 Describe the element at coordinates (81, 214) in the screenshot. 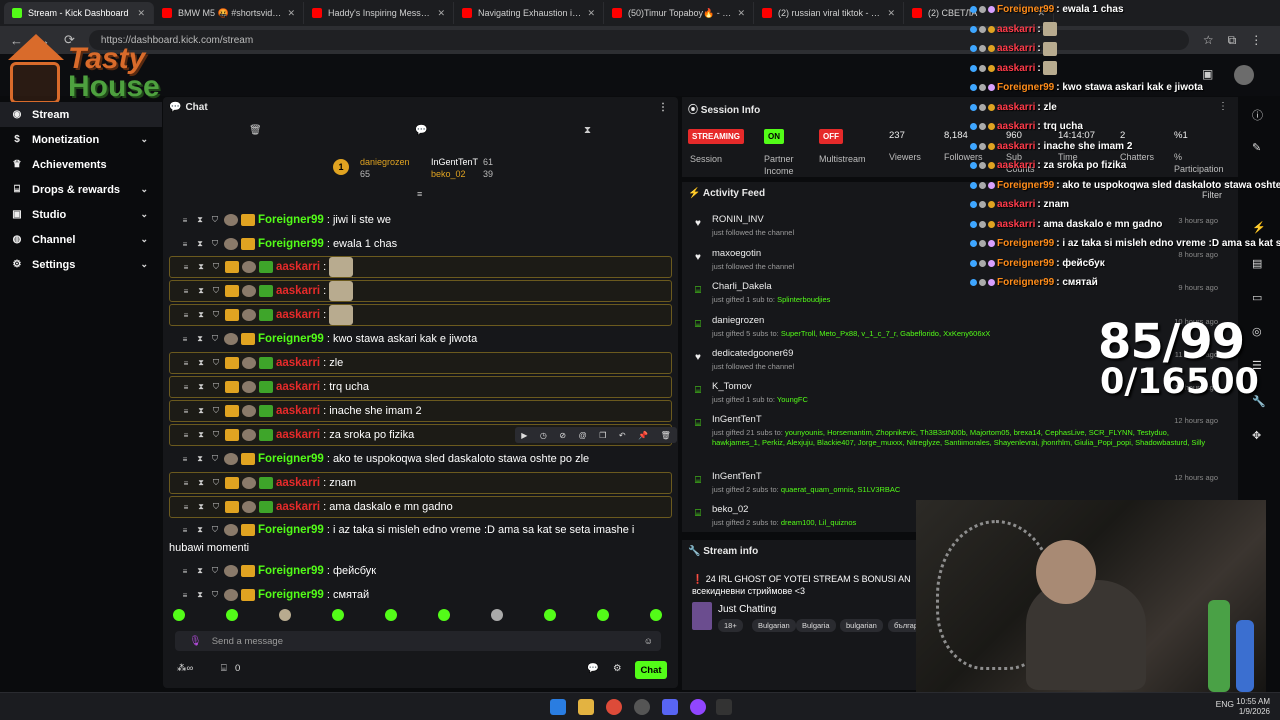

I see `sidebar-item-studio: ▣ Studio ⌄` at that location.